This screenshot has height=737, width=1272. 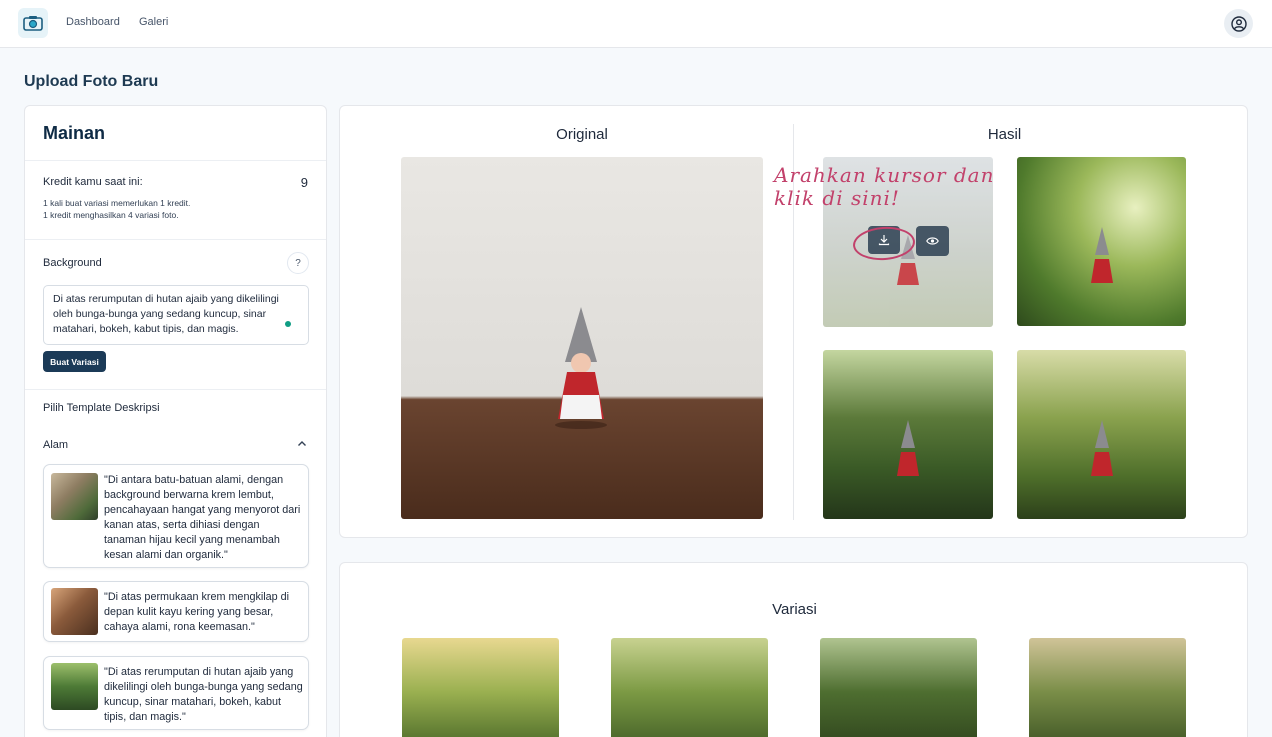 I want to click on hint-line: Arahkan kursor dan, so click(x=884, y=175).